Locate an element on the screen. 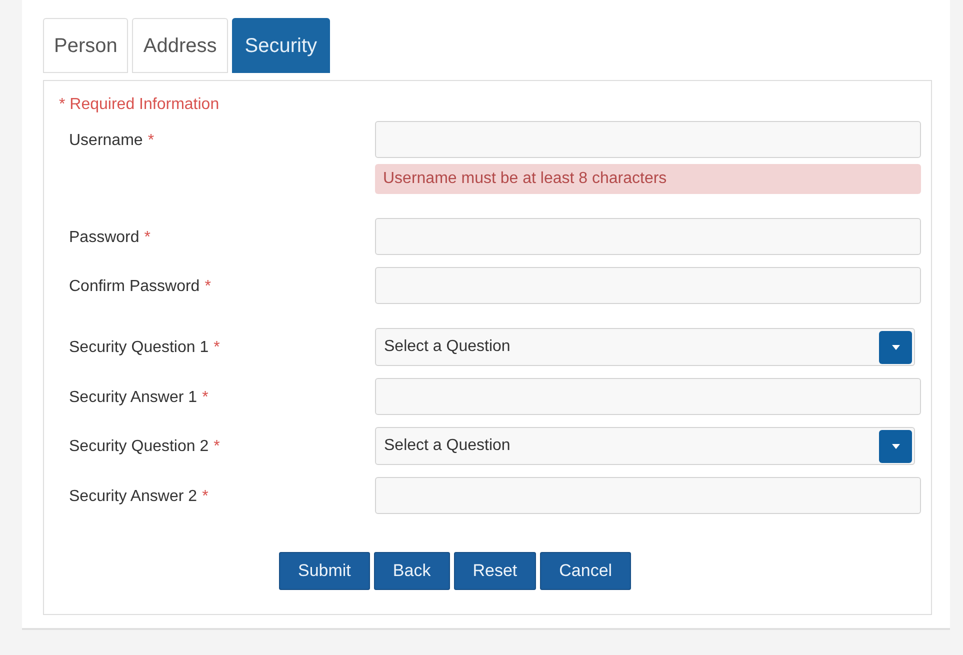  tab: Person is located at coordinates (85, 45).